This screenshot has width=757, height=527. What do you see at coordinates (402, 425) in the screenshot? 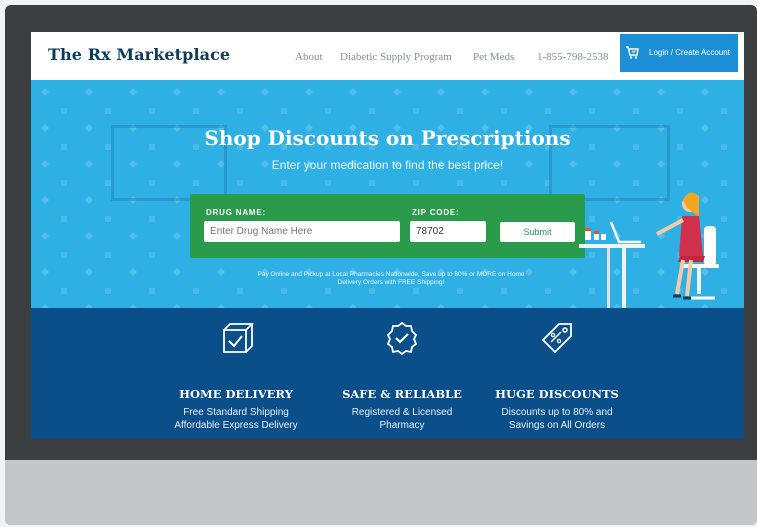
I see `feature-line-2: Pharmacy` at bounding box center [402, 425].